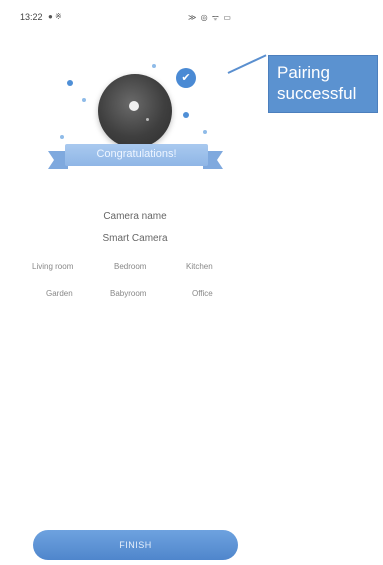 The height and width of the screenshot is (565, 383). I want to click on room-option-living-room: Living room, so click(52, 266).